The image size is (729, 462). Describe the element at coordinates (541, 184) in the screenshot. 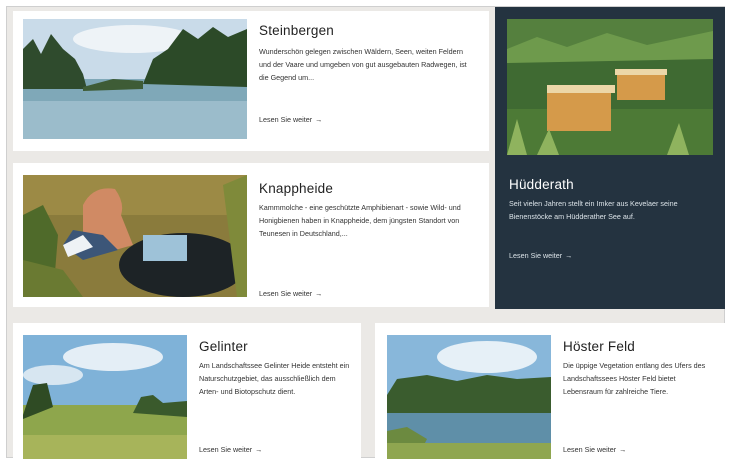

I see `card-title: Hüdderath` at that location.